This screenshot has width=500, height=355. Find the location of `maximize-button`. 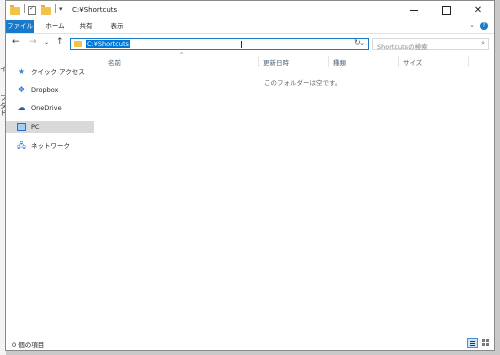

maximize-button is located at coordinates (446, 11).